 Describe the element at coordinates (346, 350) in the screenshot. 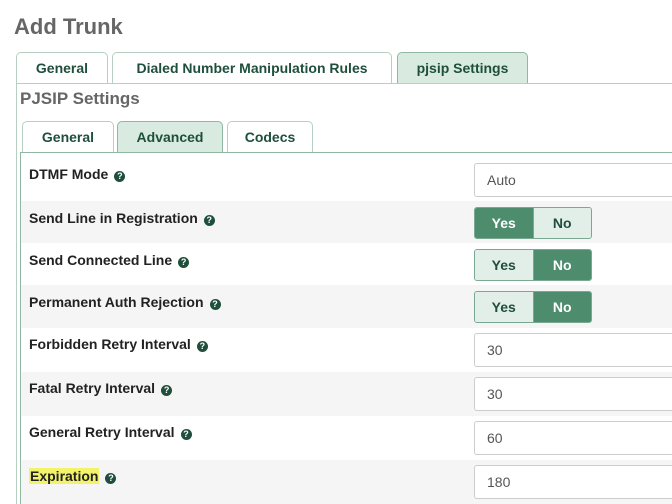

I see `row-forbidden-retry-interval: Forbidden Retry Interval? 30` at that location.